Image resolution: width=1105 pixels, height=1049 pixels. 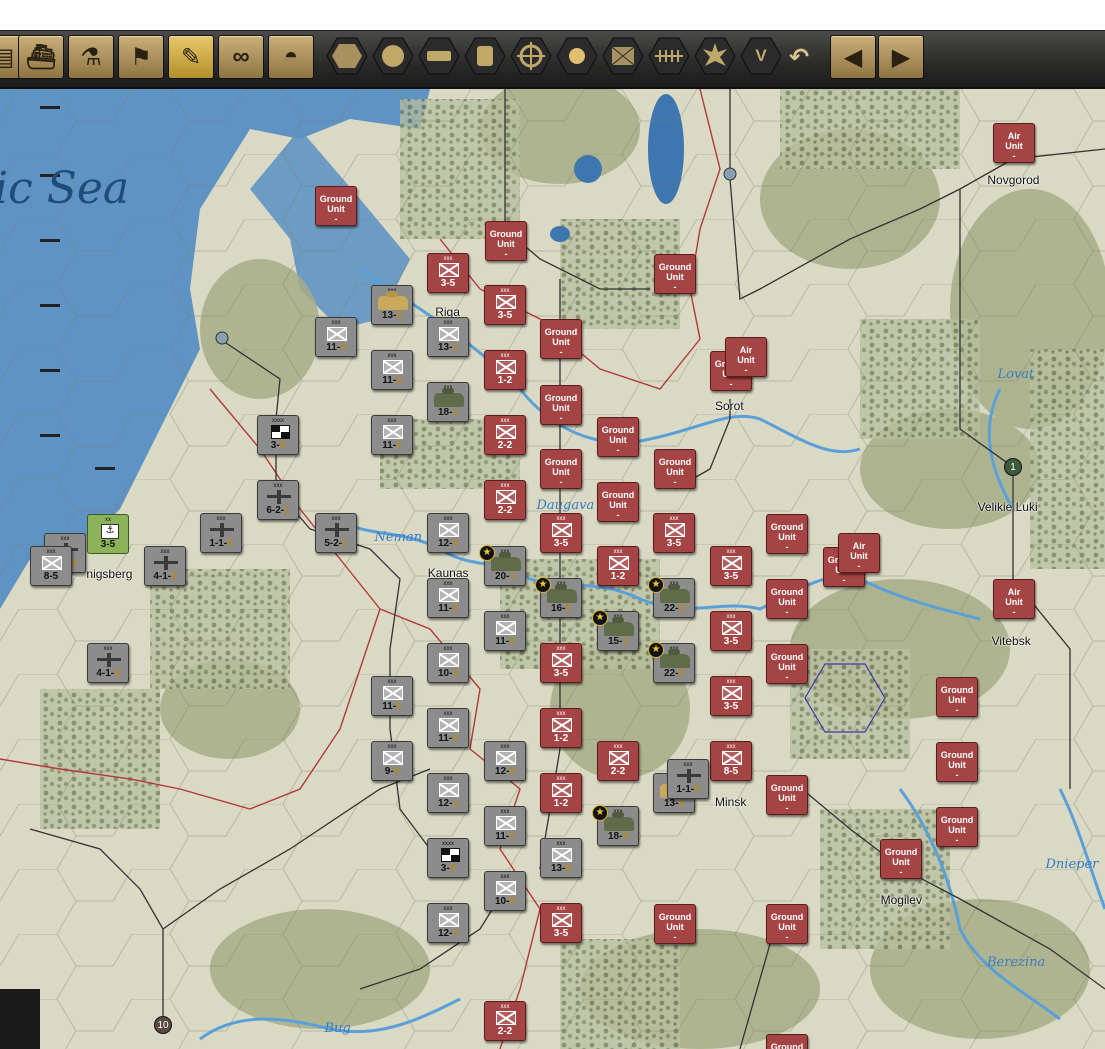 What do you see at coordinates (623, 56) in the screenshot?
I see `unit-counter-icon` at bounding box center [623, 56].